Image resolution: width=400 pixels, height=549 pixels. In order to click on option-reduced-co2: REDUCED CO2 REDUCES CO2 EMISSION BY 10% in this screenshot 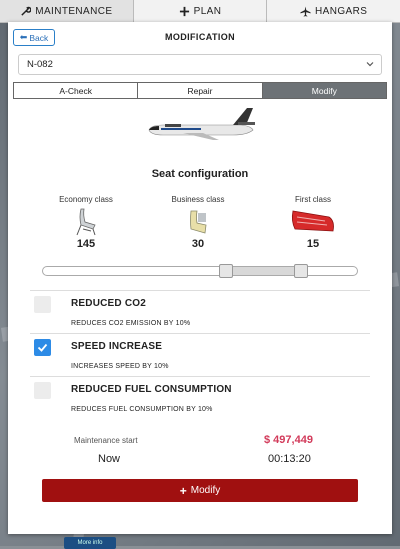, I will do `click(200, 312)`.